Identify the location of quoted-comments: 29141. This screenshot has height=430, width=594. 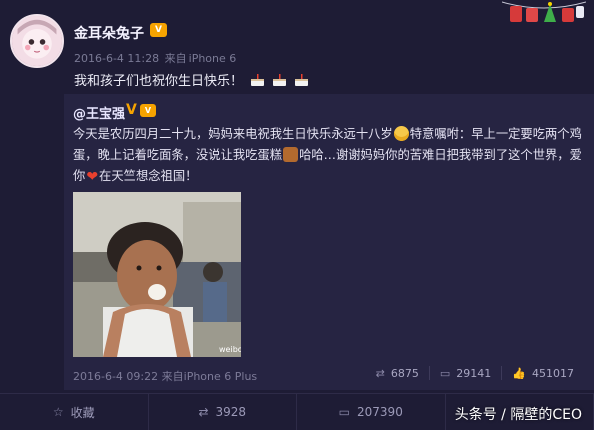
(474, 373).